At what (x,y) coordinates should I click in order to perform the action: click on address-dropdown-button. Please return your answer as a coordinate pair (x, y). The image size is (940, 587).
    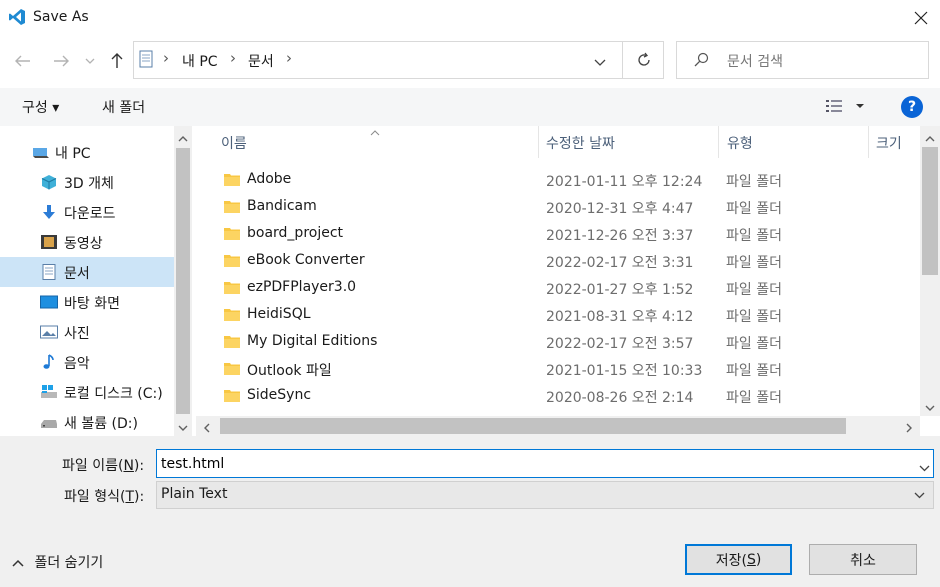
    Looking at the image, I should click on (600, 63).